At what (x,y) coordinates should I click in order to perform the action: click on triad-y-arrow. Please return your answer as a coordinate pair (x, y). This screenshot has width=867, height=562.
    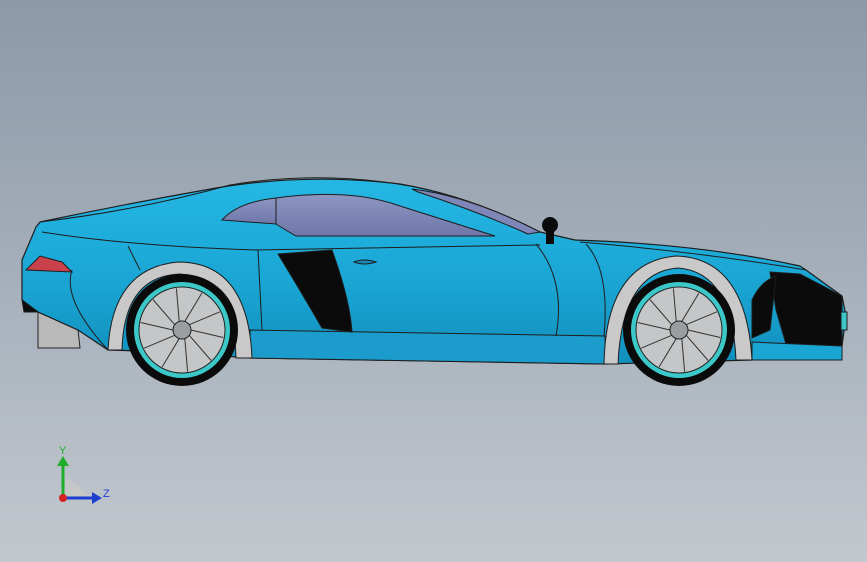
    Looking at the image, I should click on (63, 461).